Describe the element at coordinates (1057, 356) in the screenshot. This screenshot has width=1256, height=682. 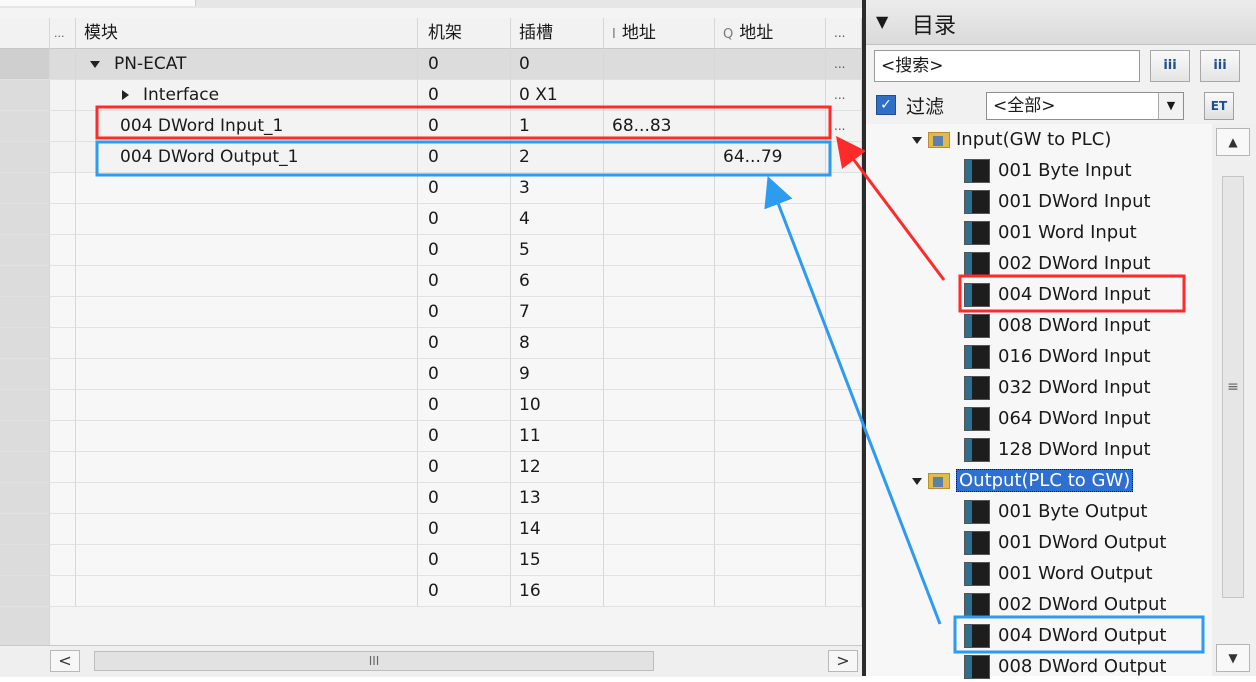
I see `catalog-item: 016 DWord Input` at that location.